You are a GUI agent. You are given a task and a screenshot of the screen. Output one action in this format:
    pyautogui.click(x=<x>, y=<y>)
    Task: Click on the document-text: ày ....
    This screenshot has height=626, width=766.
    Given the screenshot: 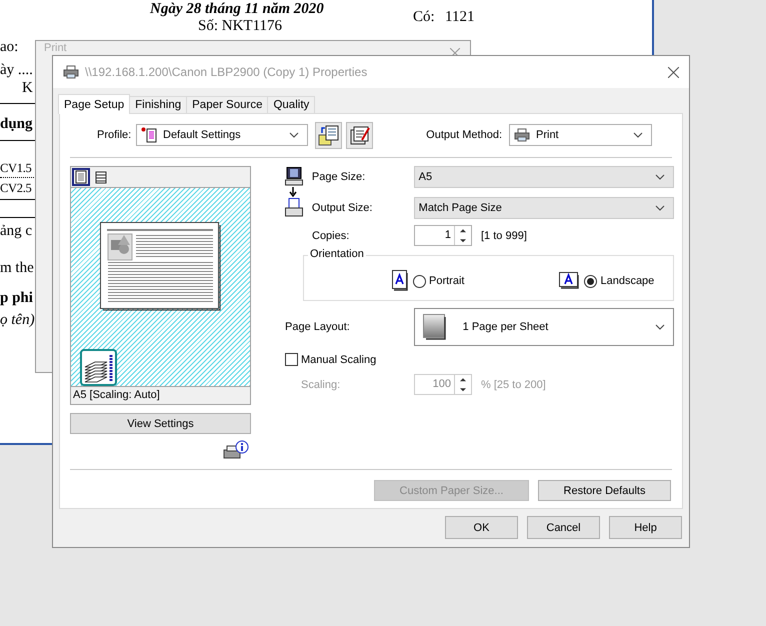 What is the action you would take?
    pyautogui.click(x=16, y=70)
    